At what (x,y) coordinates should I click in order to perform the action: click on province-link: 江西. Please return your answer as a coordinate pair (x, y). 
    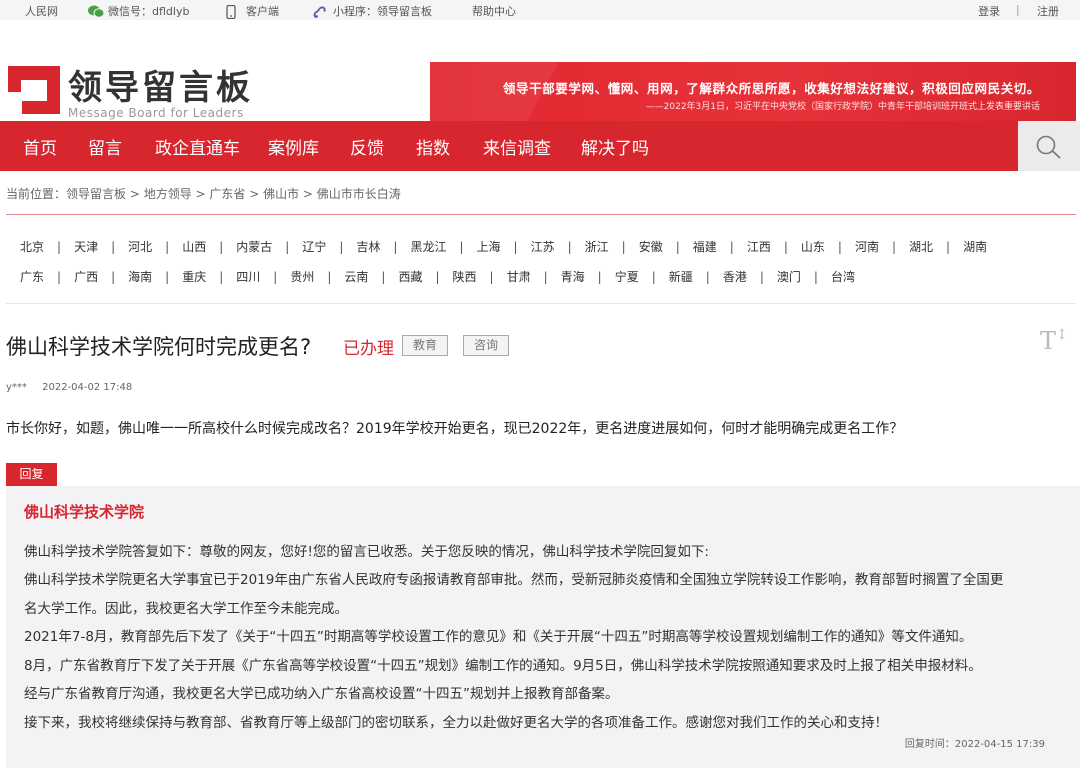
    Looking at the image, I should click on (759, 246).